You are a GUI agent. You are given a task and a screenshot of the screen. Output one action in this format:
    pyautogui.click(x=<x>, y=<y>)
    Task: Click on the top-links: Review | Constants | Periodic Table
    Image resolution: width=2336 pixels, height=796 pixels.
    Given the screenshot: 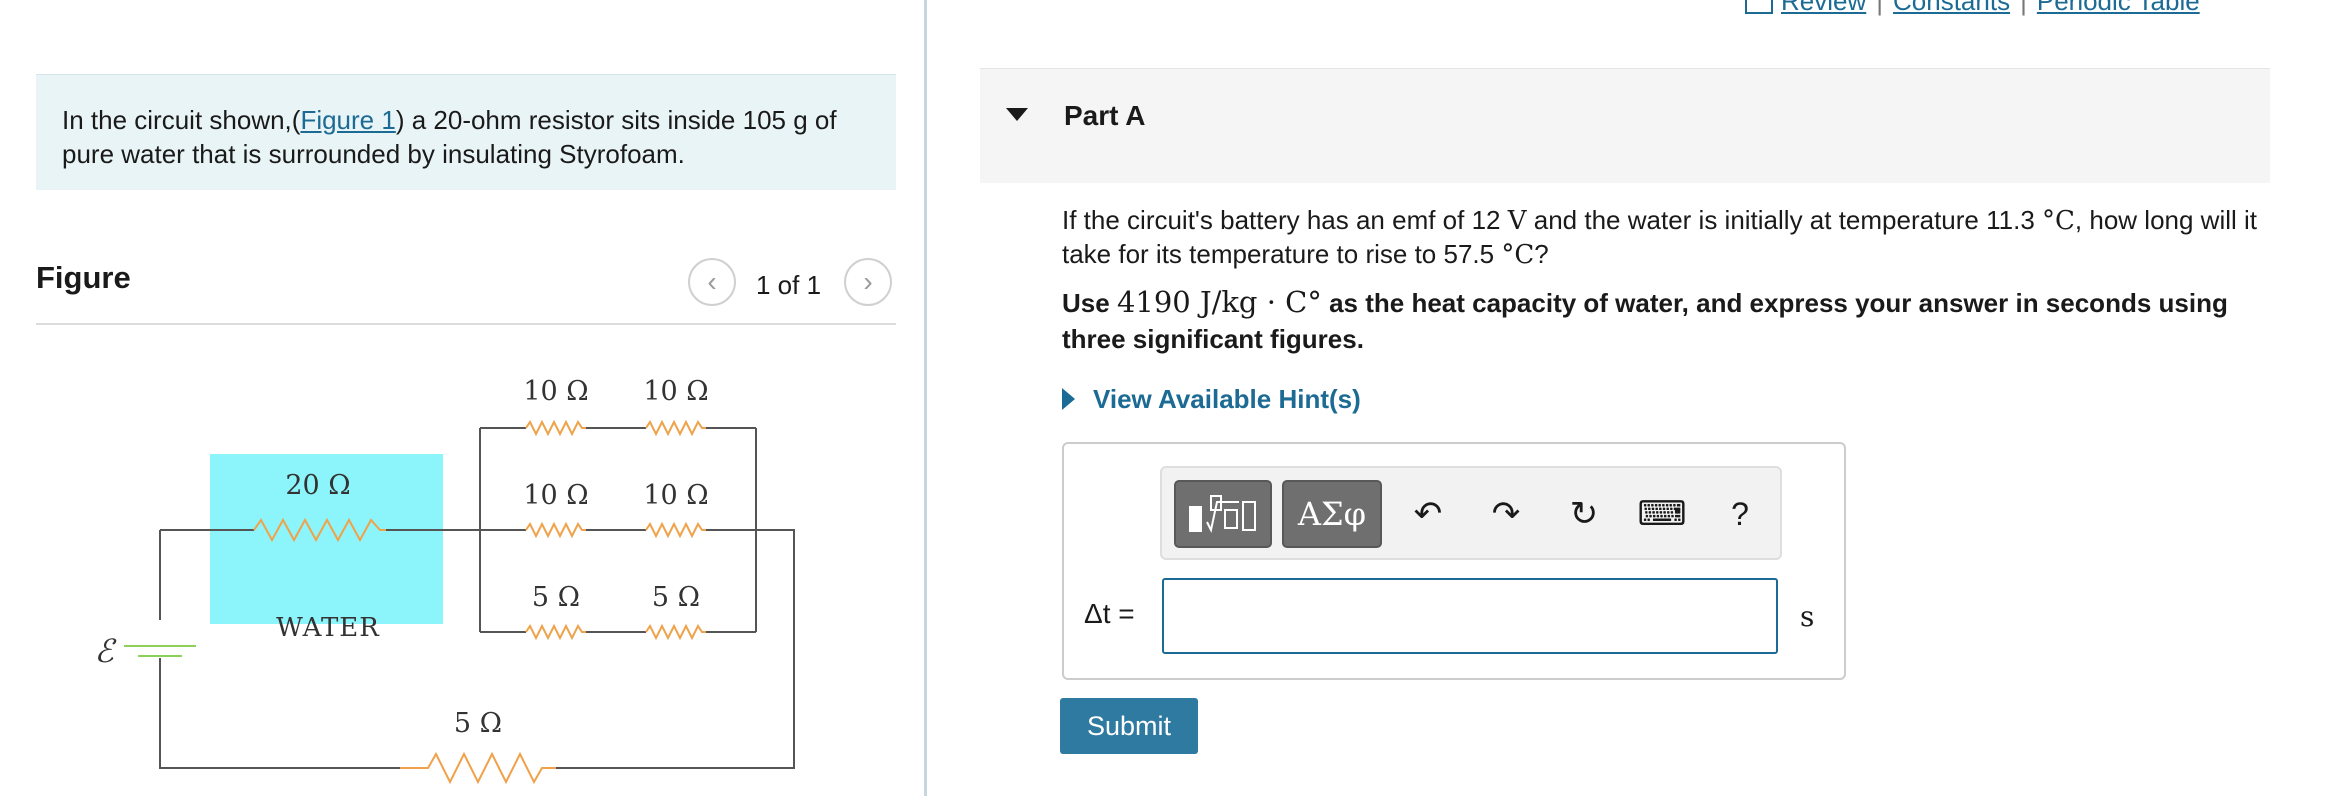 What is the action you would take?
    pyautogui.click(x=1972, y=8)
    